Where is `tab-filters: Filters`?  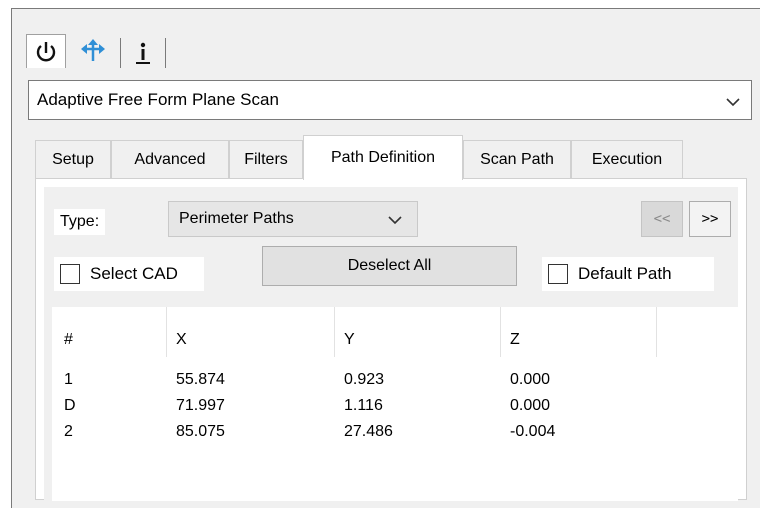
tab-filters: Filters is located at coordinates (266, 159).